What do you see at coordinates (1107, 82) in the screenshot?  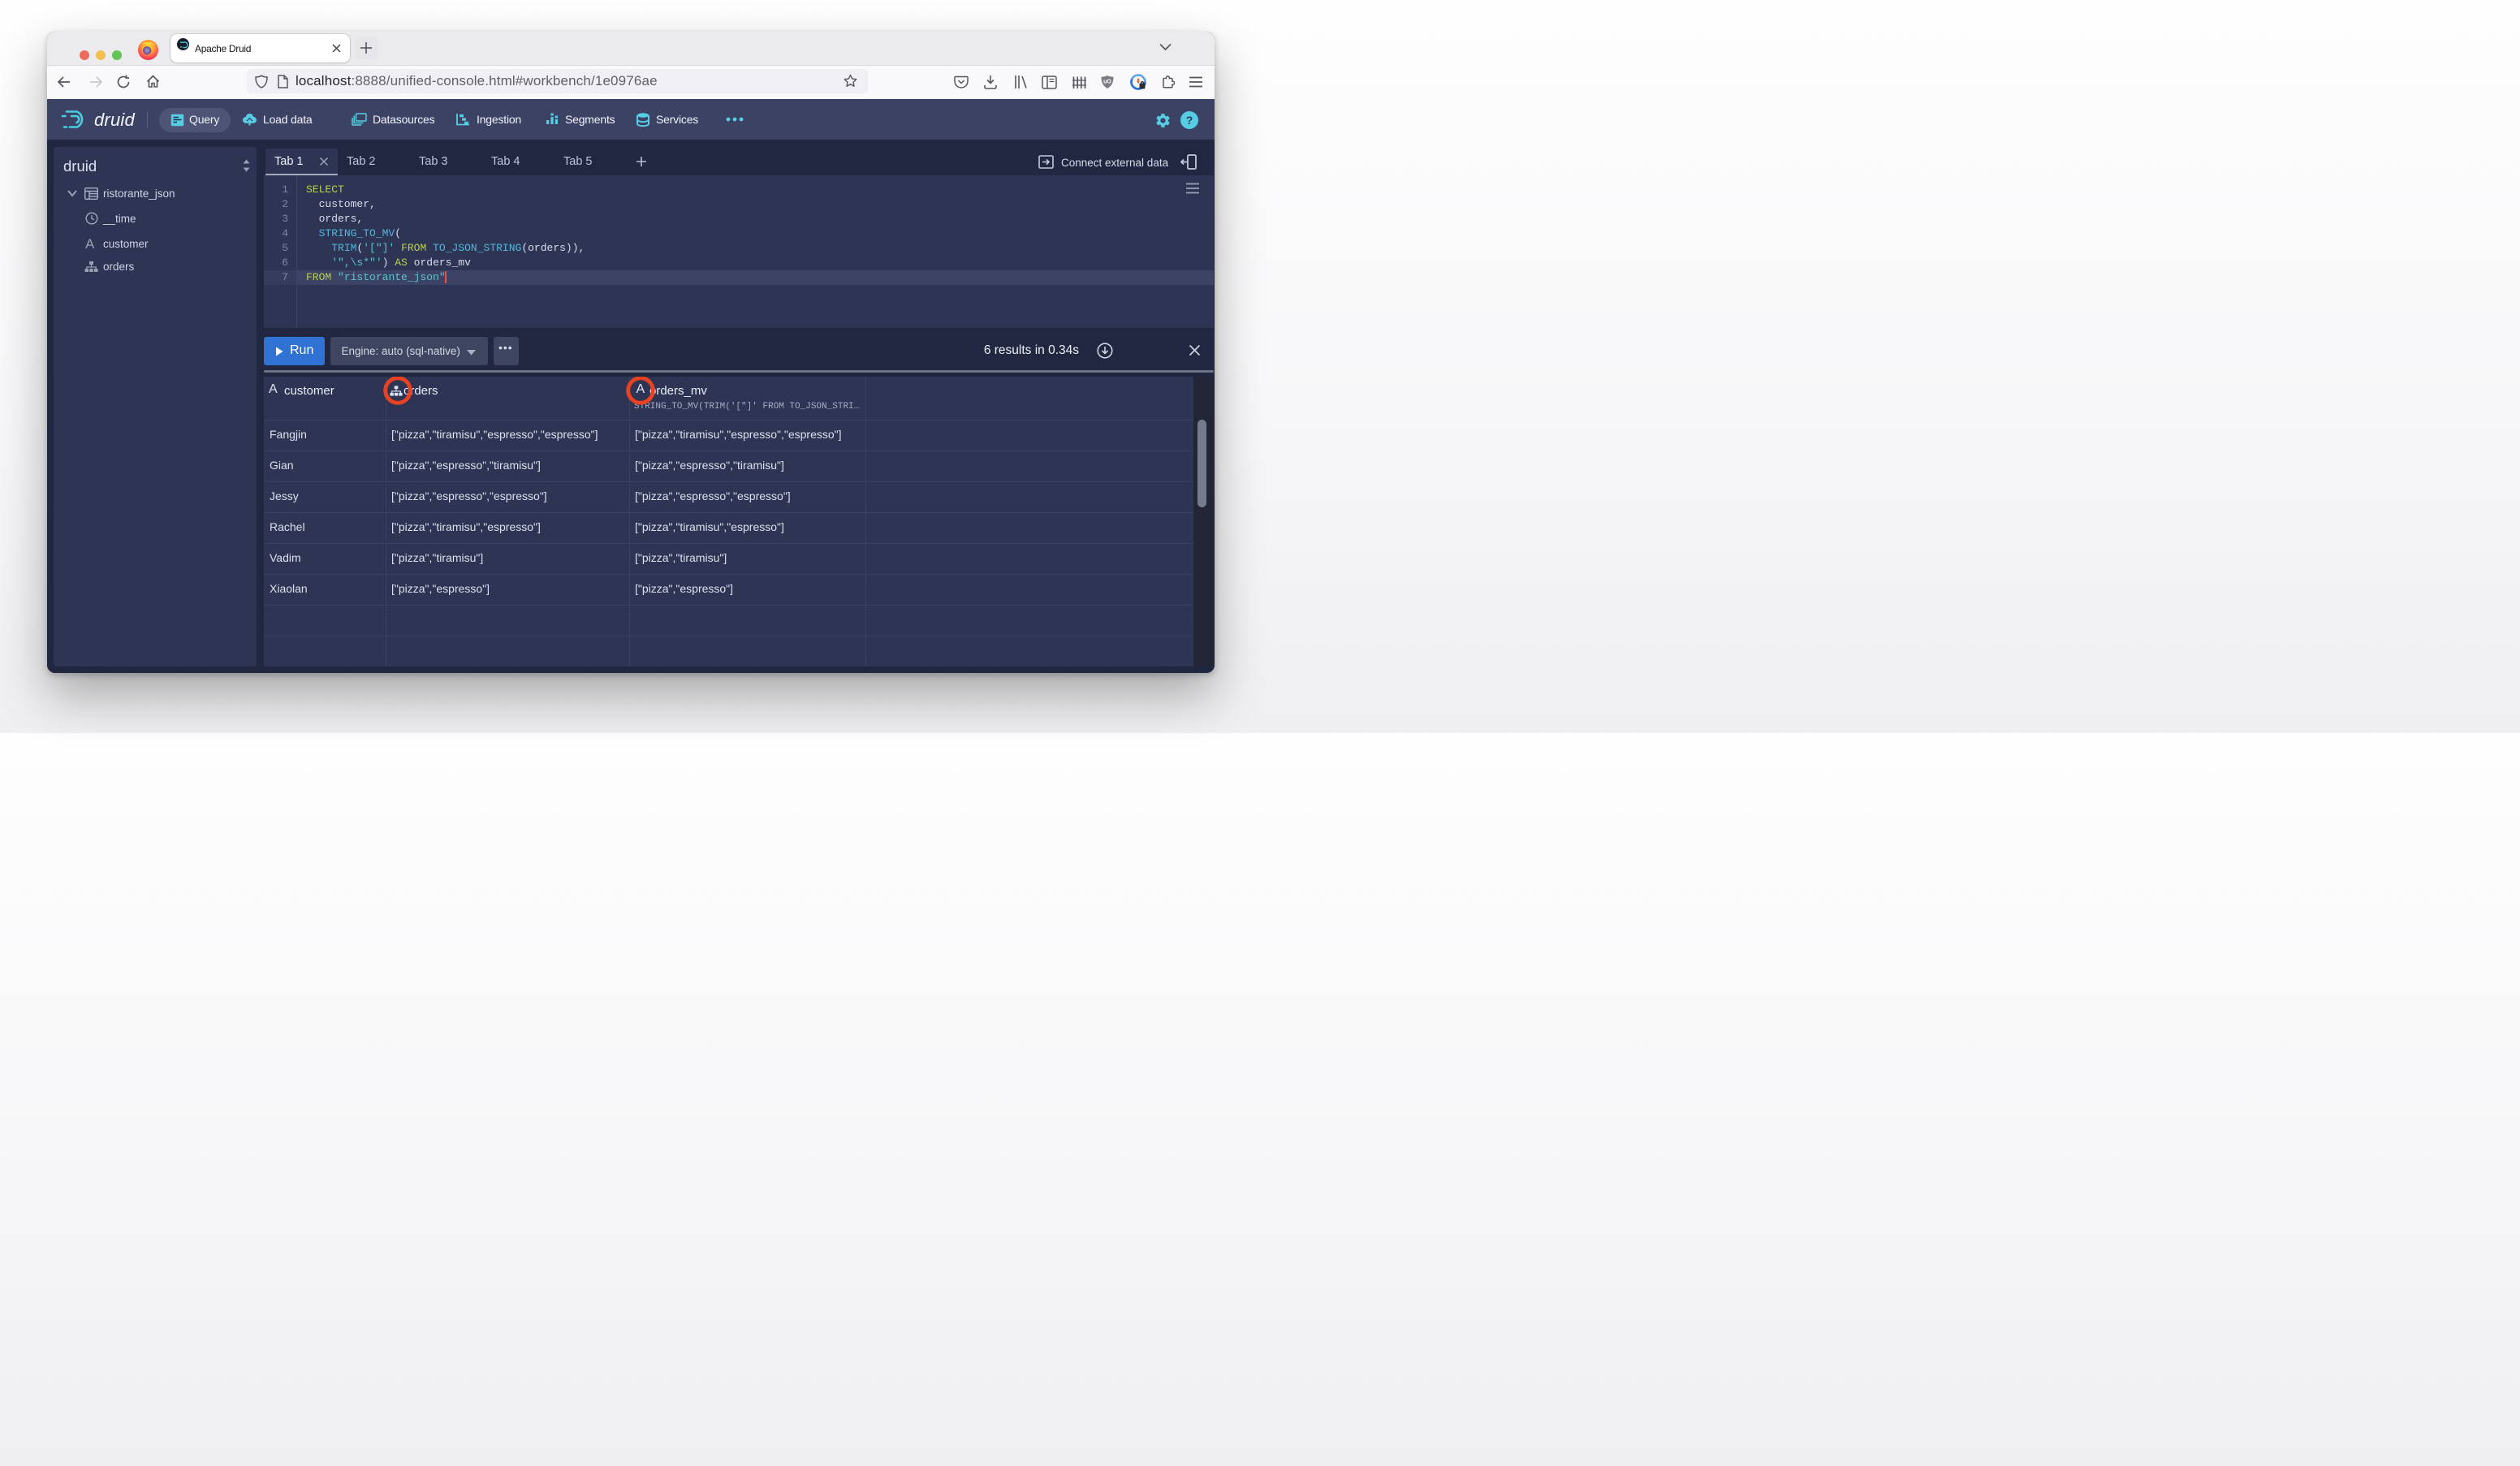 I see `svg-text: uO` at bounding box center [1107, 82].